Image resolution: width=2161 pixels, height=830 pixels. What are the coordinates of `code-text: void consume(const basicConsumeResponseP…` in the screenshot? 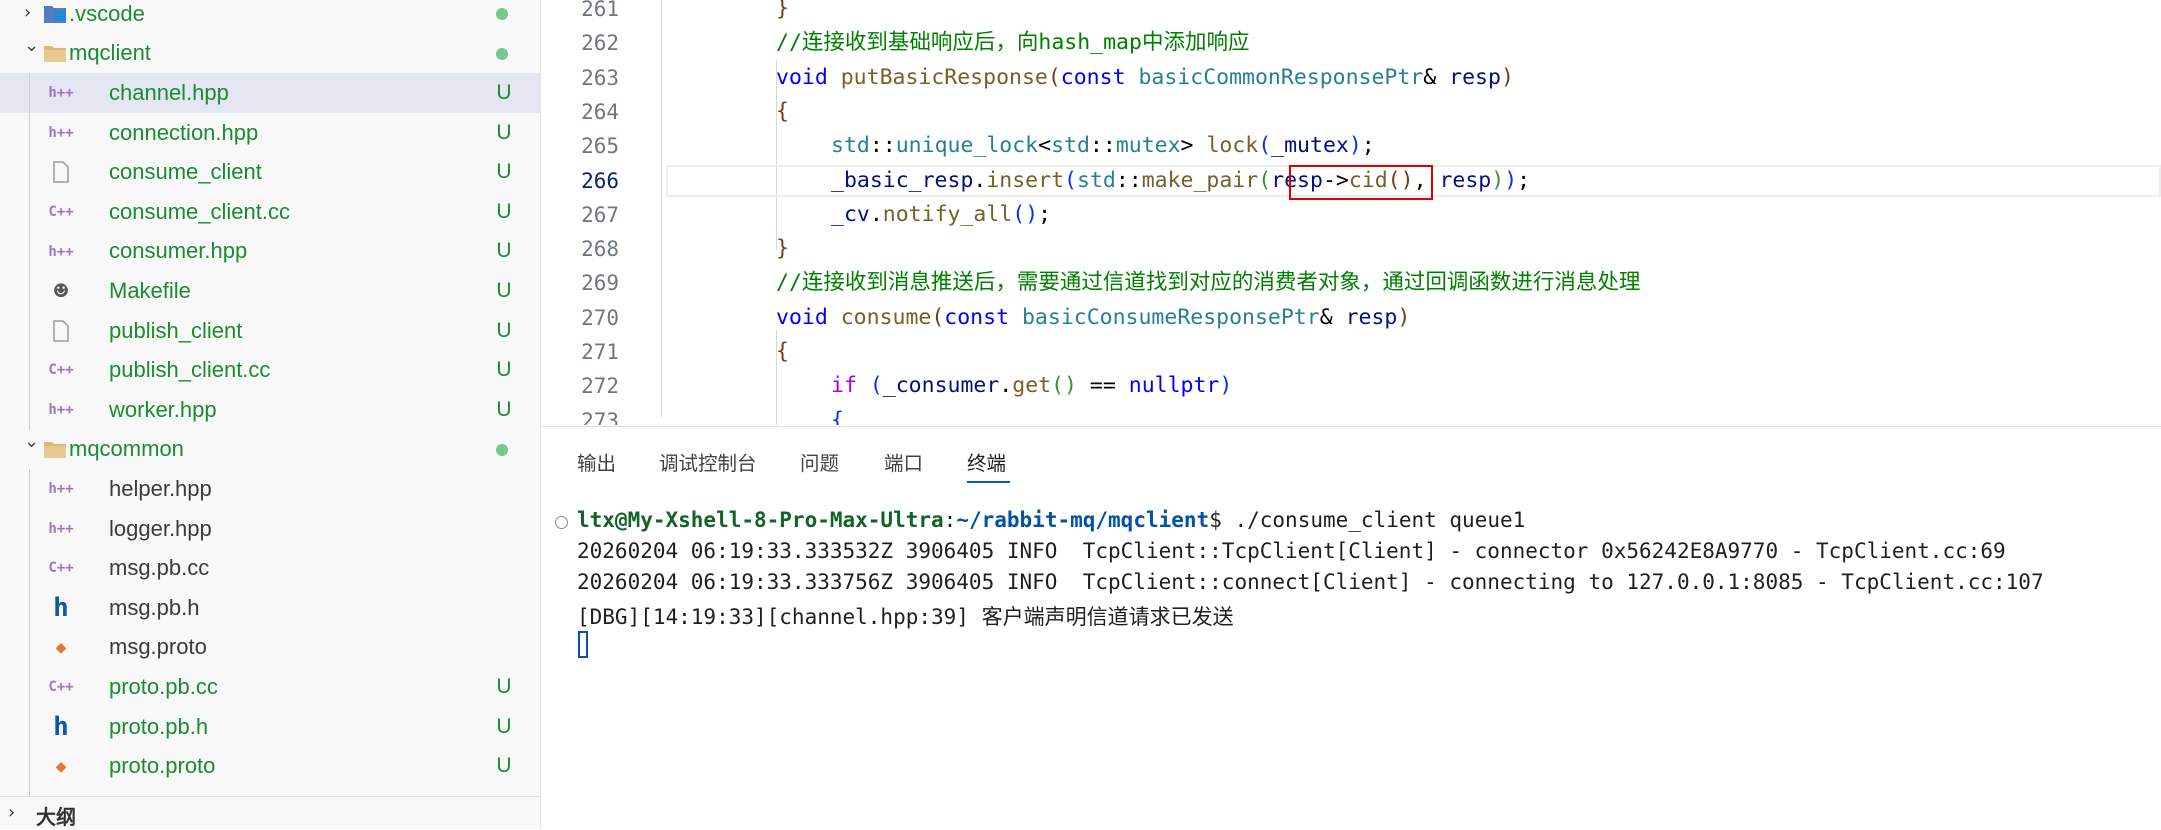 It's located at (1093, 318).